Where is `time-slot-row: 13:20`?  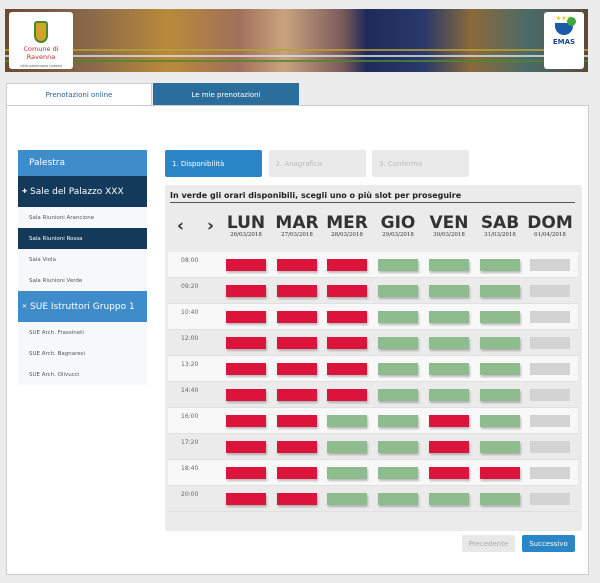 time-slot-row: 13:20 is located at coordinates (373, 369).